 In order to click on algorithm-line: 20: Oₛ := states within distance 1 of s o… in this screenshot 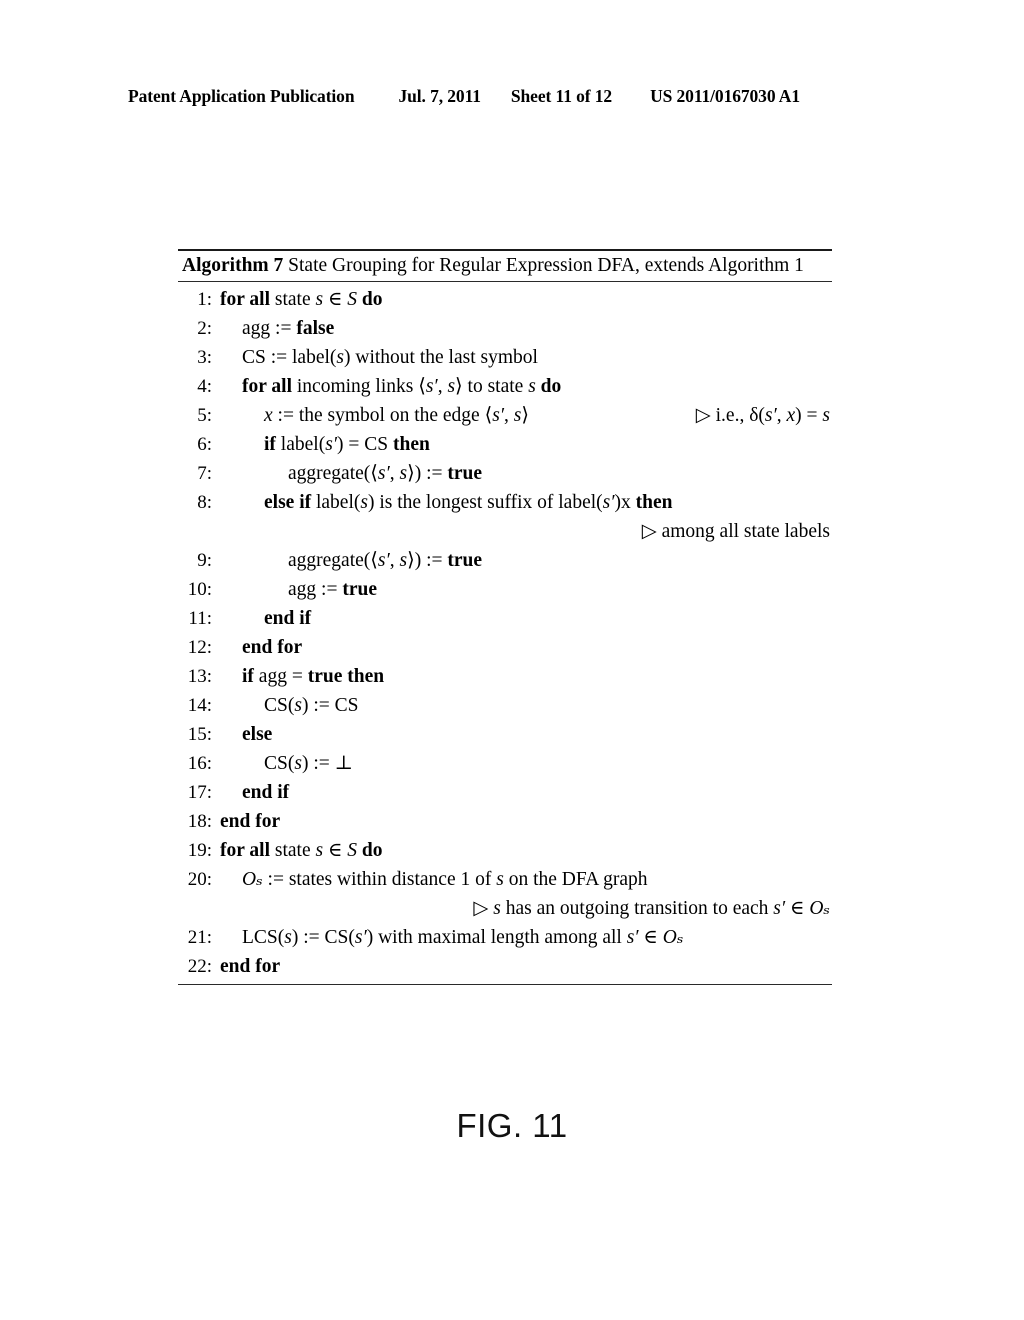, I will do `click(505, 879)`.